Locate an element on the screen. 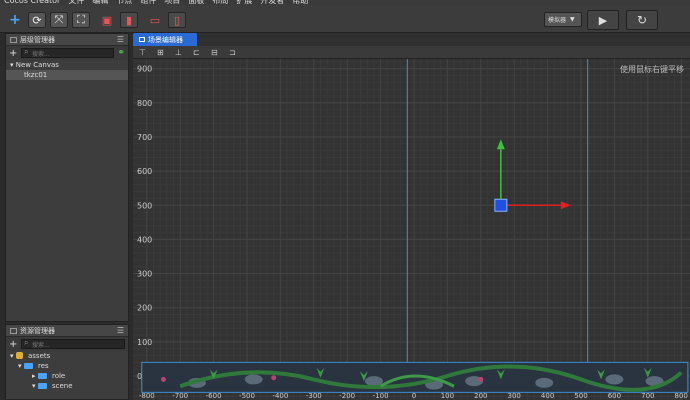  refresh-icon: ↻ is located at coordinates (642, 20).